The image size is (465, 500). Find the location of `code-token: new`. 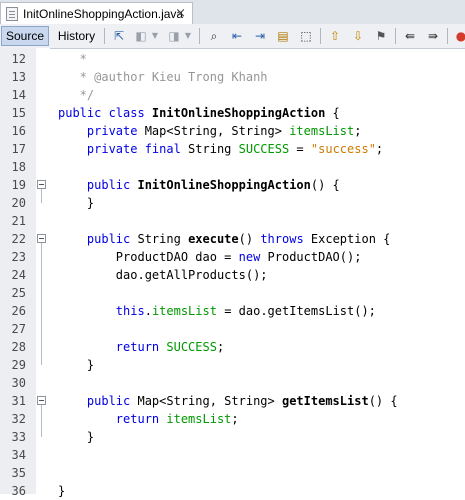

code-token: new is located at coordinates (249, 257).